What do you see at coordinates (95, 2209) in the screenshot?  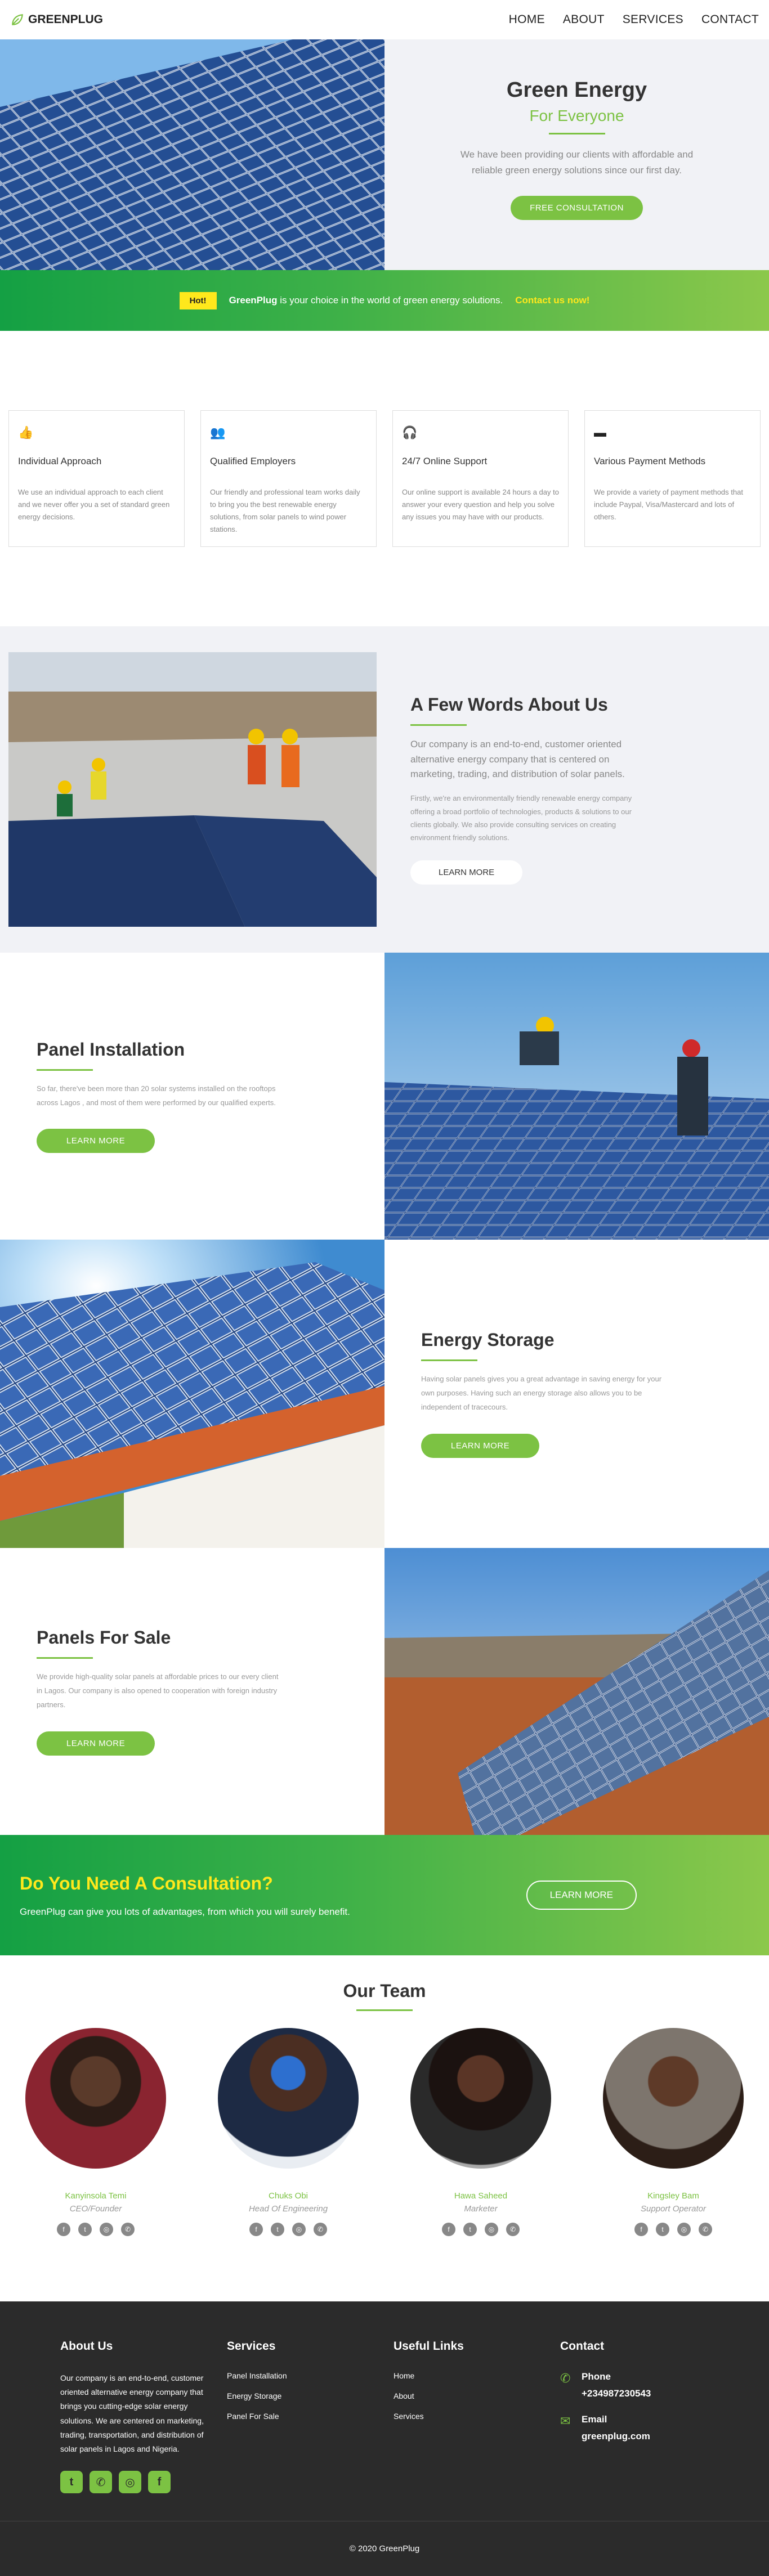 I see `member-role: CEO/Founder` at bounding box center [95, 2209].